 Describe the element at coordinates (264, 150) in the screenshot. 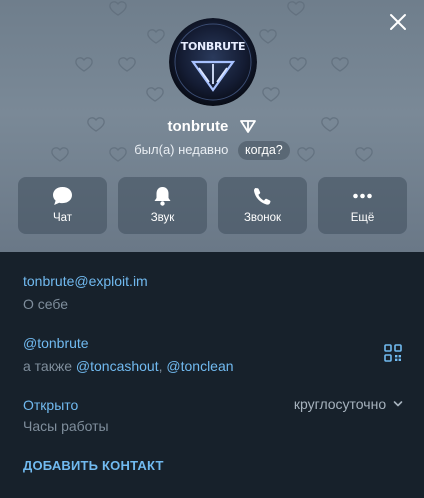

I see `when-button: когда?` at that location.